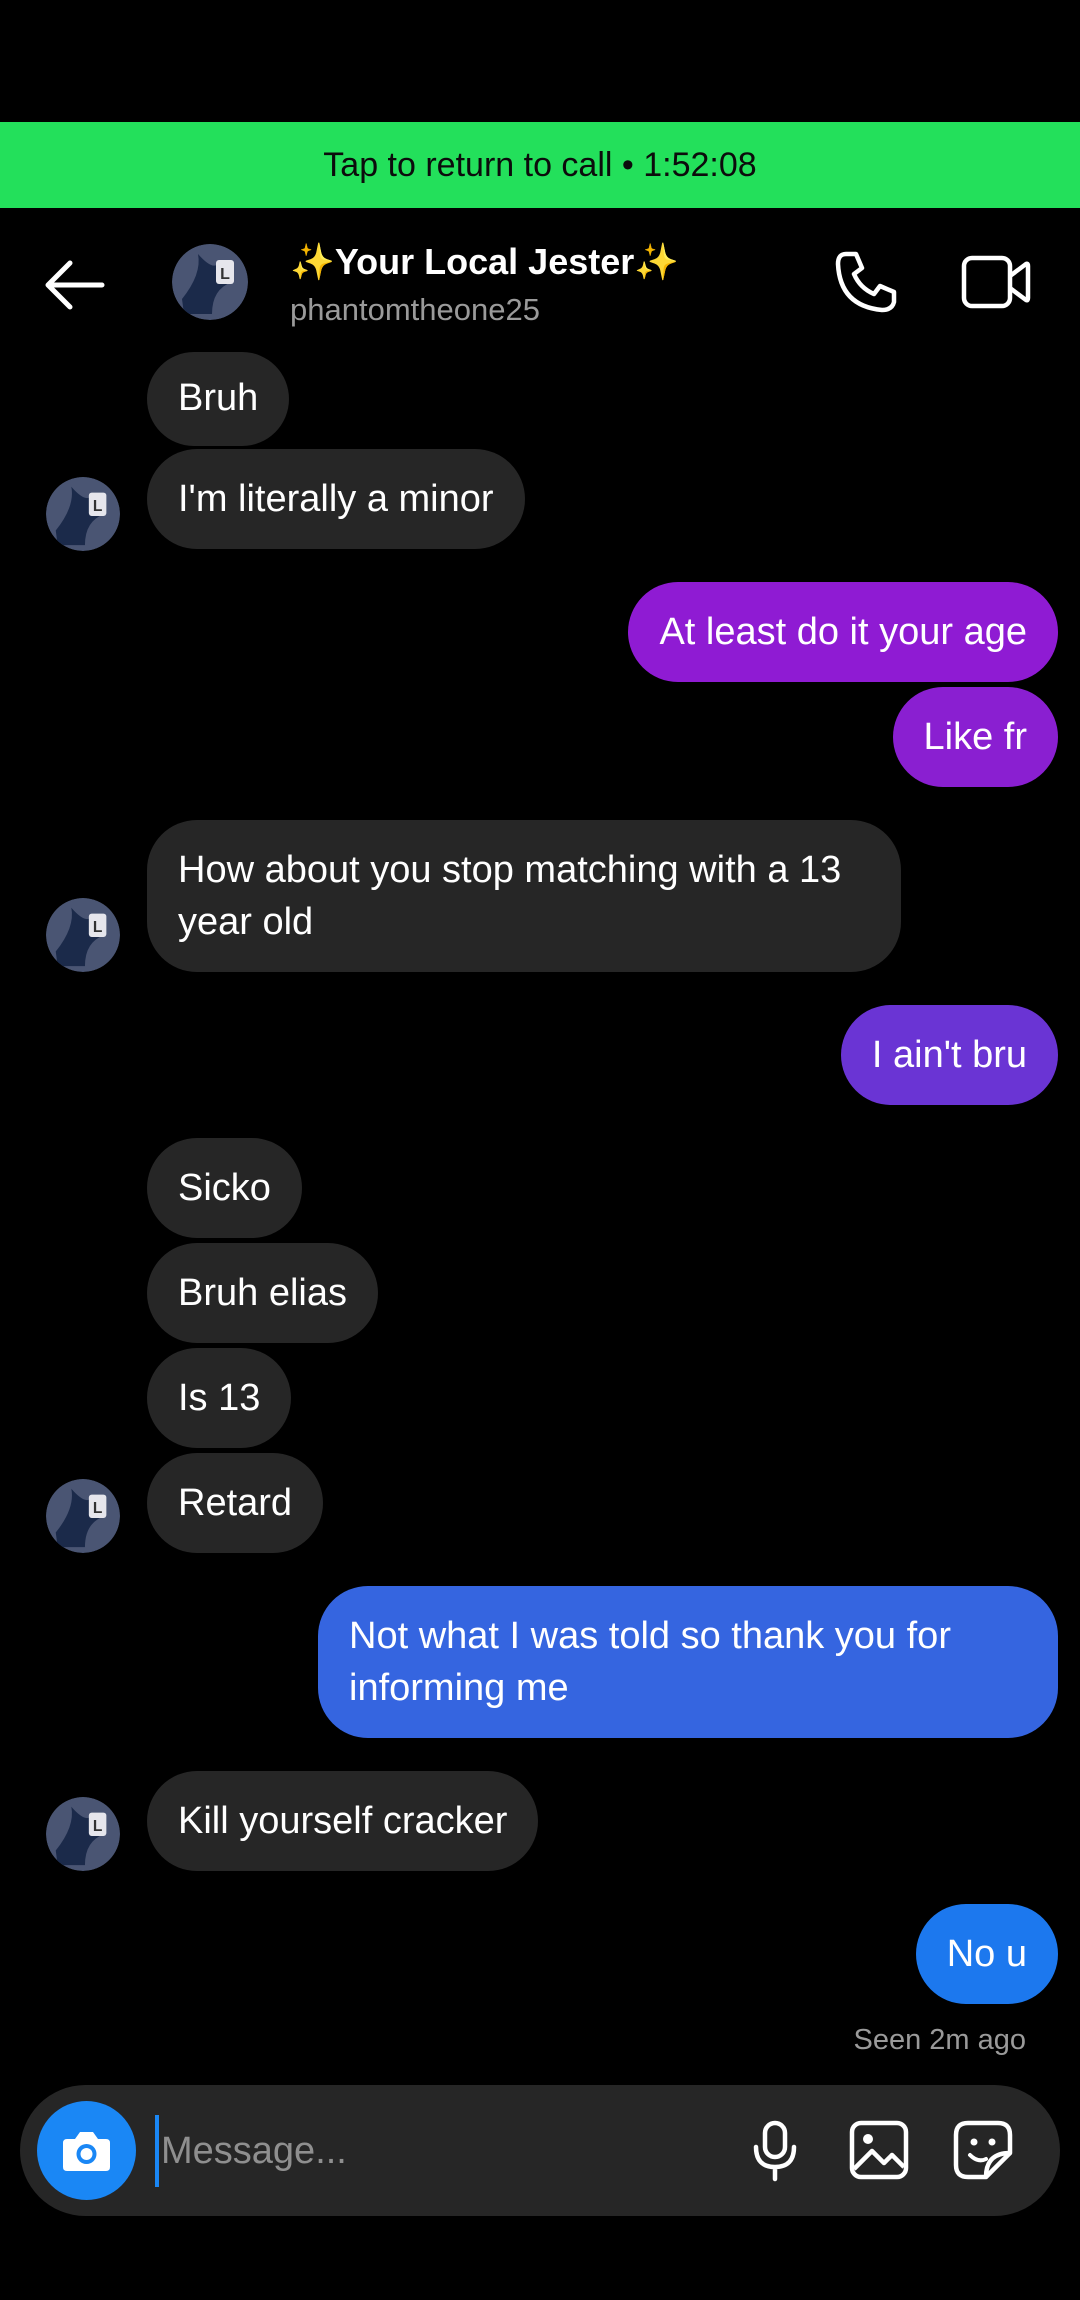 This screenshot has width=1080, height=2300. Describe the element at coordinates (484, 262) in the screenshot. I see `contact-name: ✨Your Local Jester✨` at that location.